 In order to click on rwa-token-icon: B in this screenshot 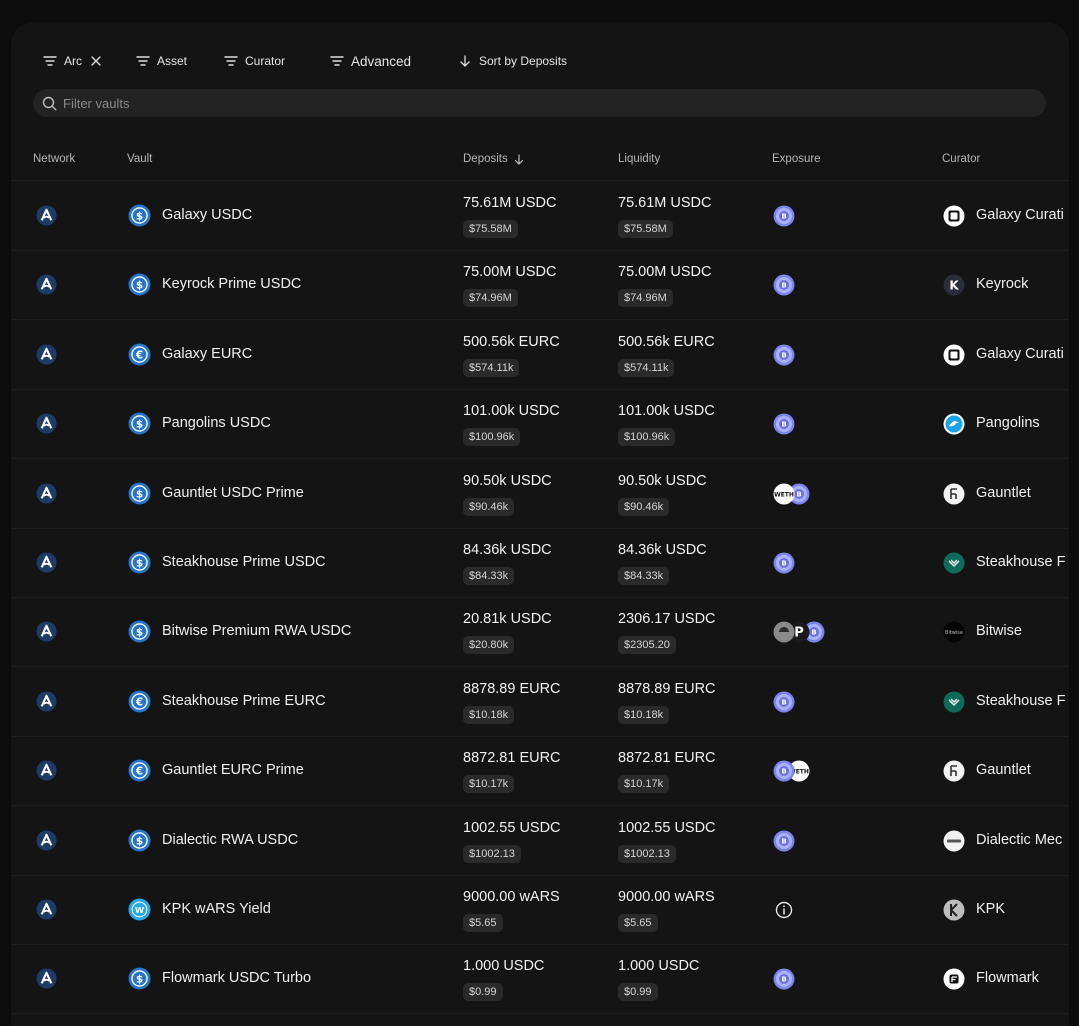, I will do `click(784, 563)`.